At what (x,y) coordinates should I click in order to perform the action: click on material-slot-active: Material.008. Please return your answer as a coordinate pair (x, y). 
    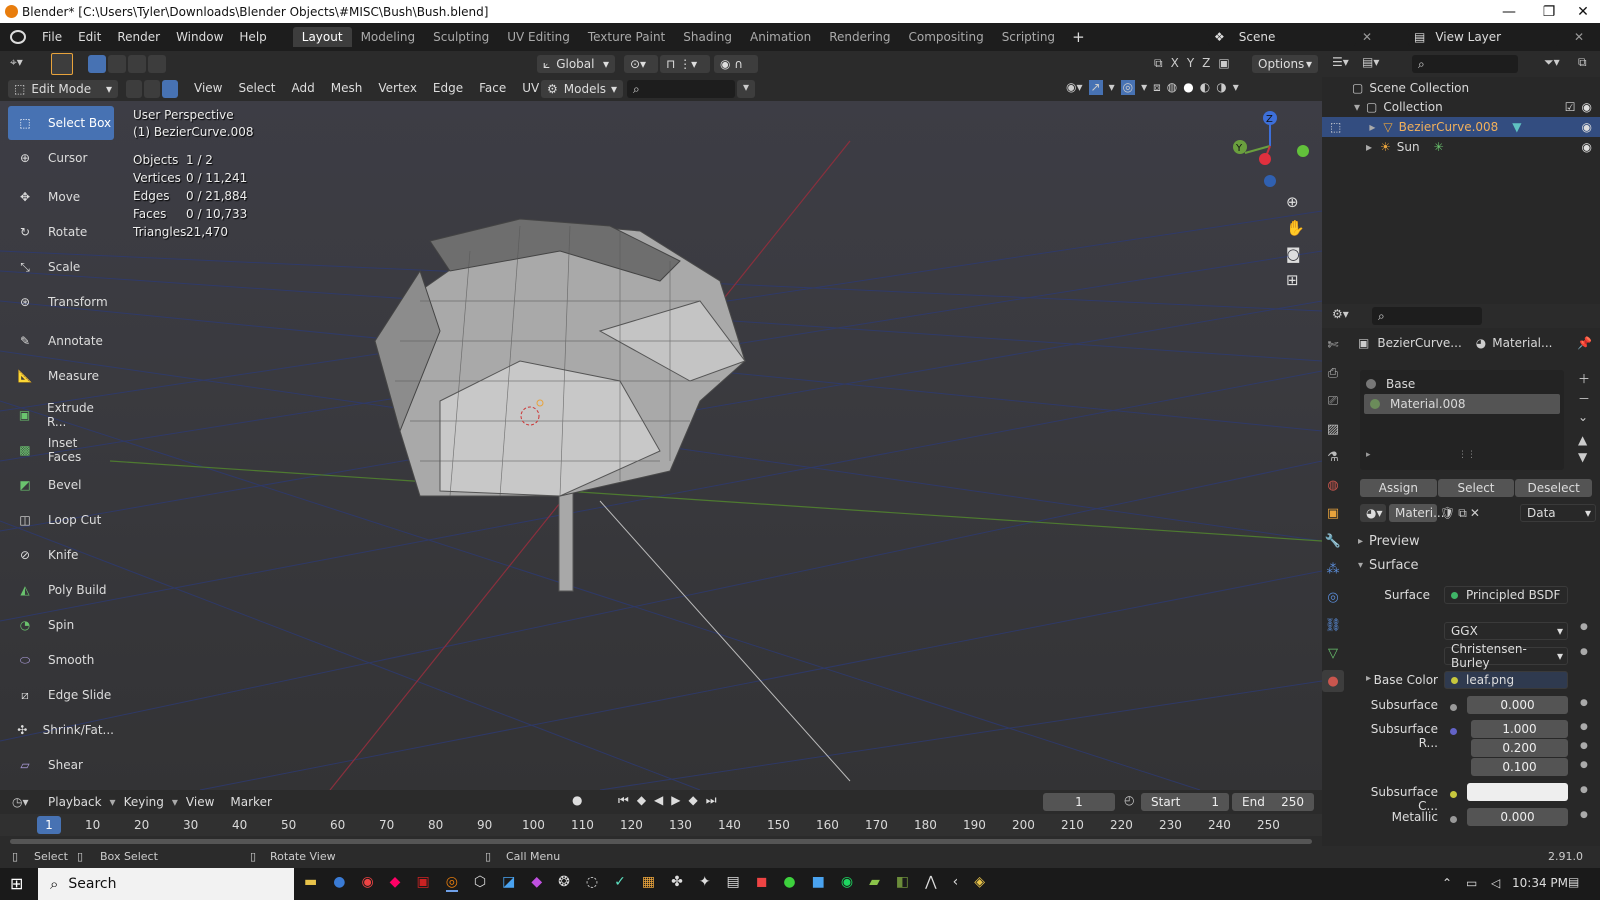
    Looking at the image, I should click on (1462, 404).